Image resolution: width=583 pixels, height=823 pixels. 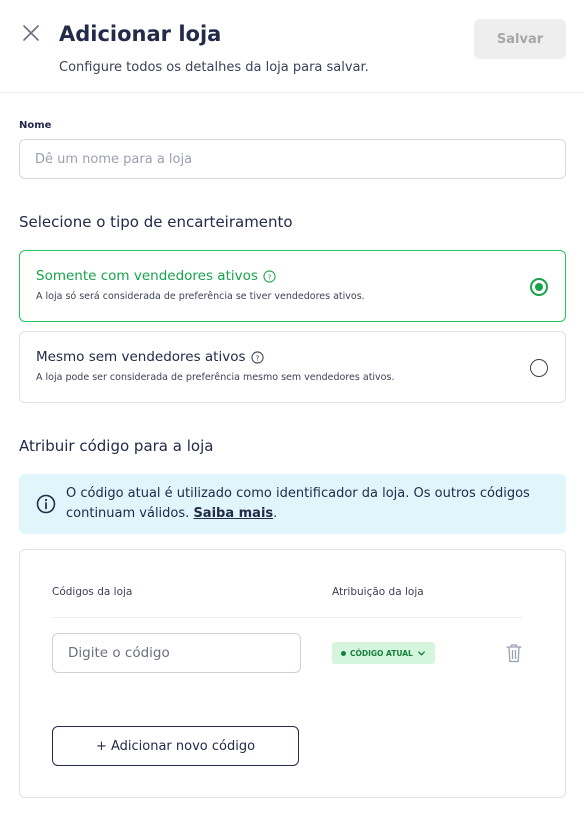 I want to click on name-input, so click(x=292, y=159).